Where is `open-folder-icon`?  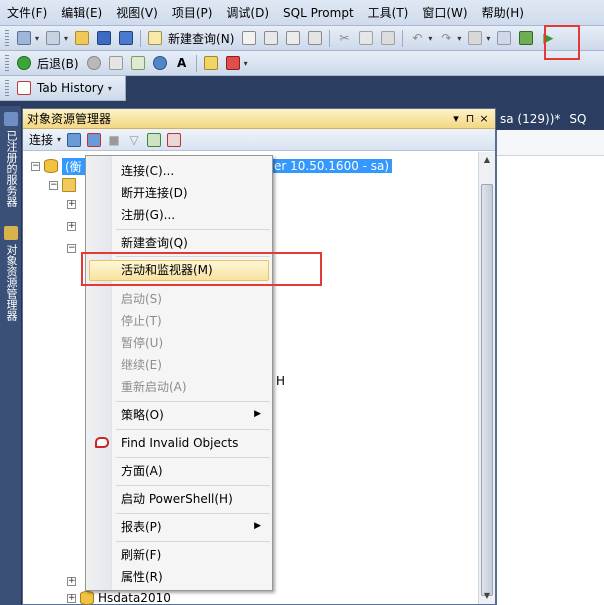 open-folder-icon is located at coordinates (82, 38).